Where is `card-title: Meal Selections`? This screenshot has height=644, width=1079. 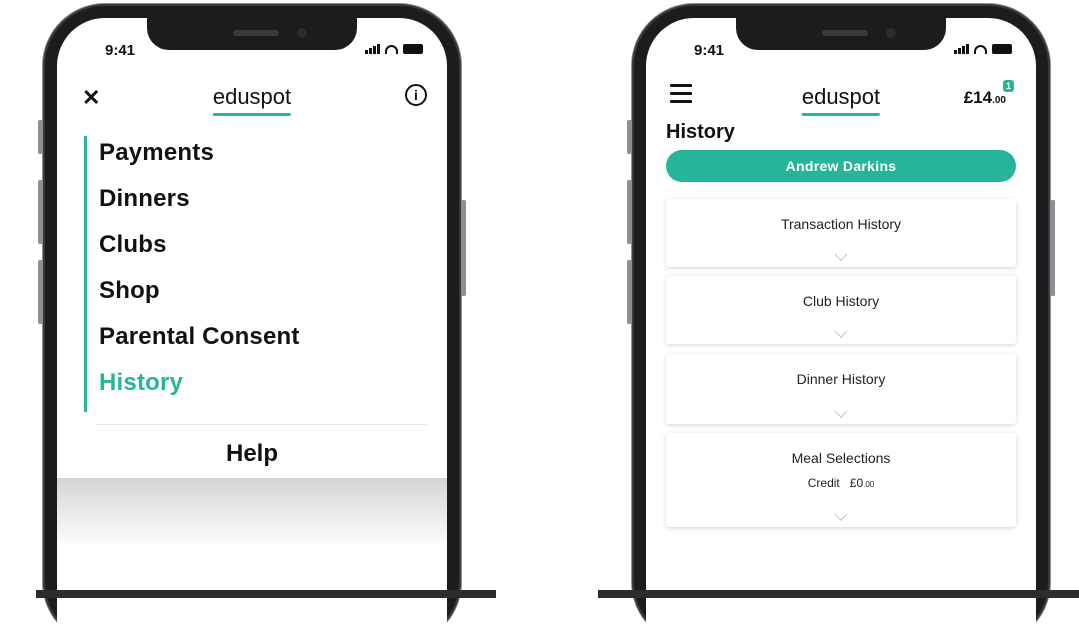
card-title: Meal Selections is located at coordinates (841, 458).